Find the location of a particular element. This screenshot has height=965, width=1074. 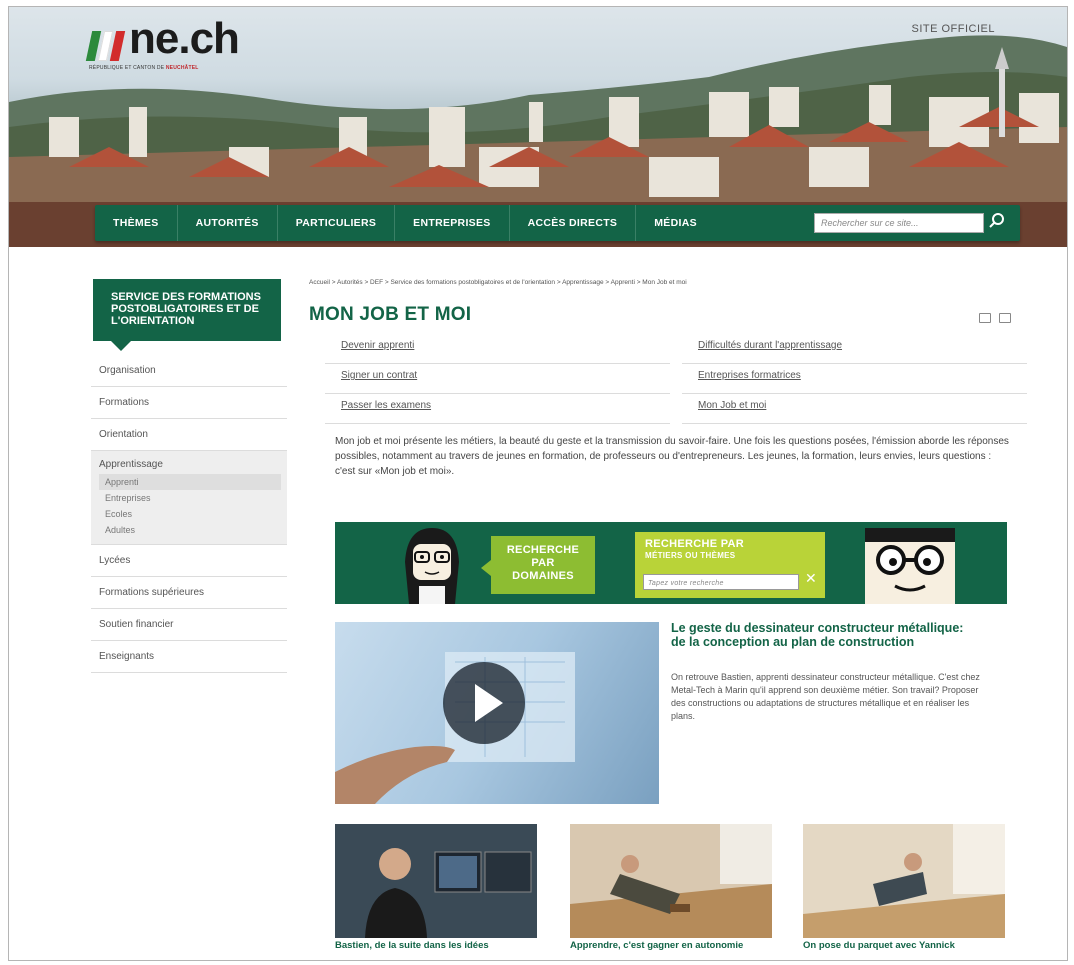

link-difficultes: Difficultés durant l'apprentissage is located at coordinates (854, 349).